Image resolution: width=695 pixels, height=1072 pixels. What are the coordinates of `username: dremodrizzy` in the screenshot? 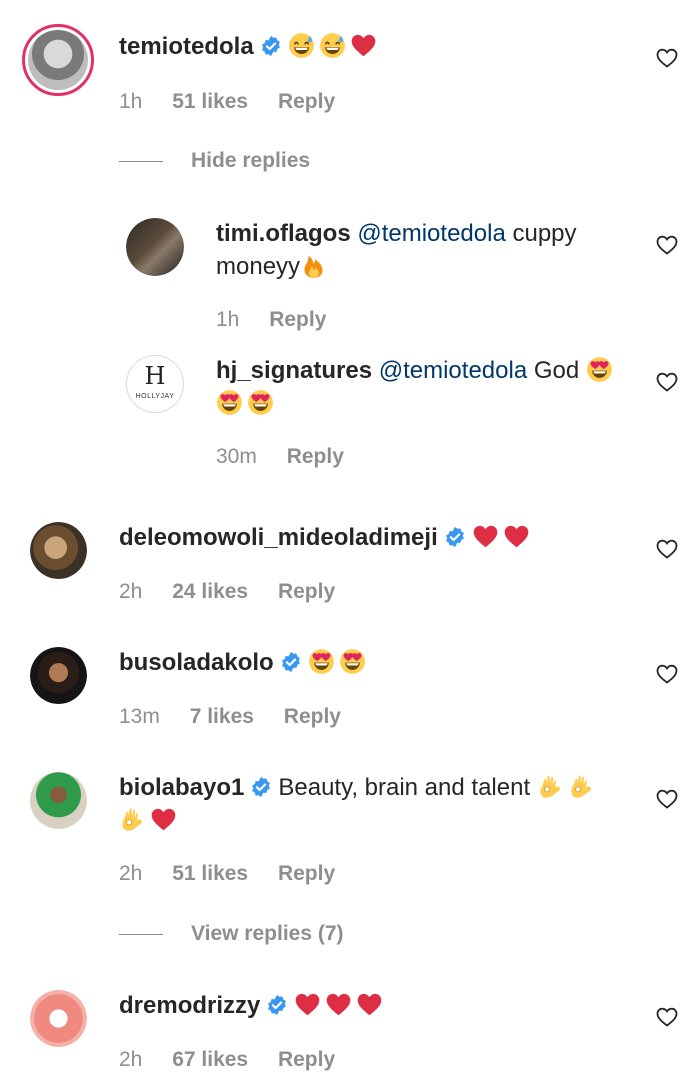 It's located at (189, 1005).